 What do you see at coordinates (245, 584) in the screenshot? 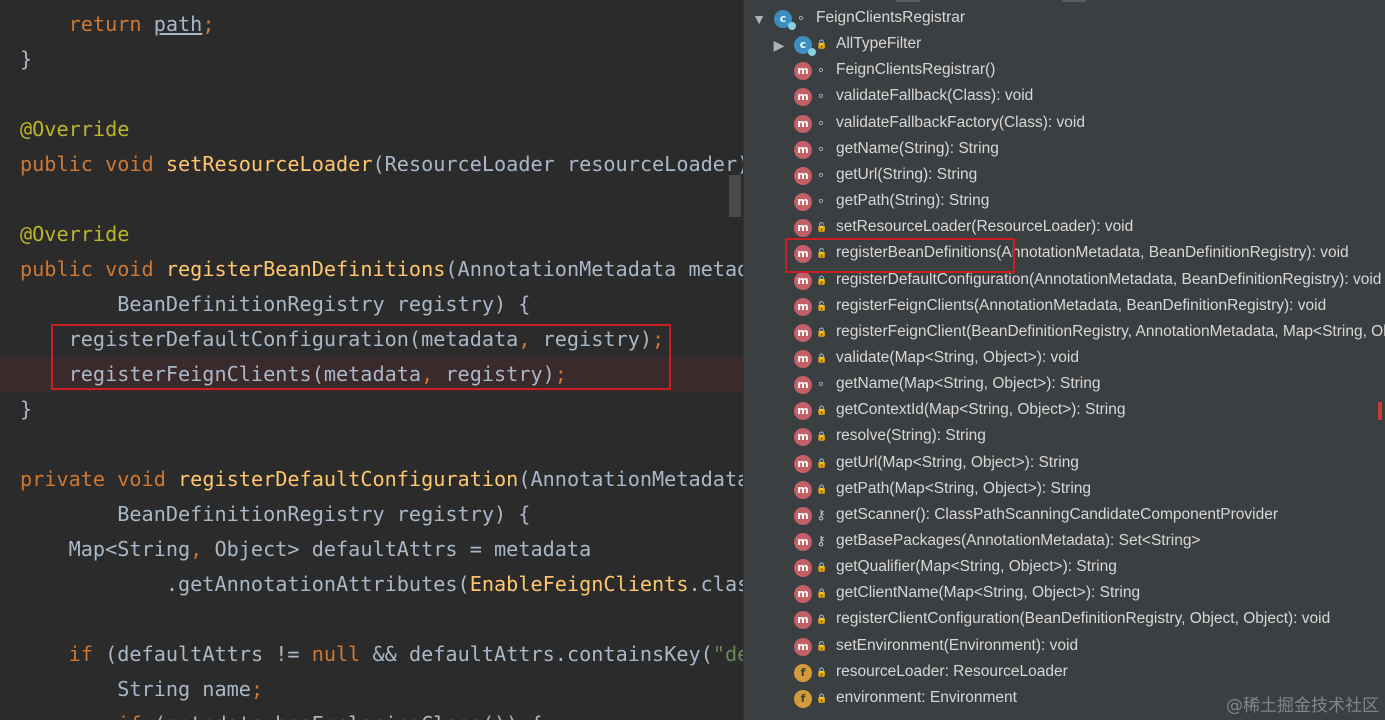
I see `code-token: .getAnnotationAttributes(` at bounding box center [245, 584].